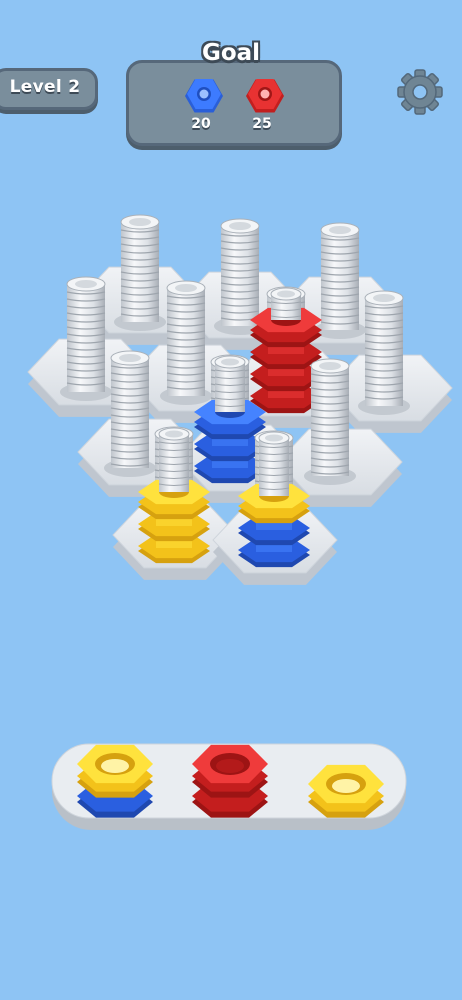 Image resolution: width=462 pixels, height=1000 pixels. I want to click on bolt-mid-right, so click(384, 352).